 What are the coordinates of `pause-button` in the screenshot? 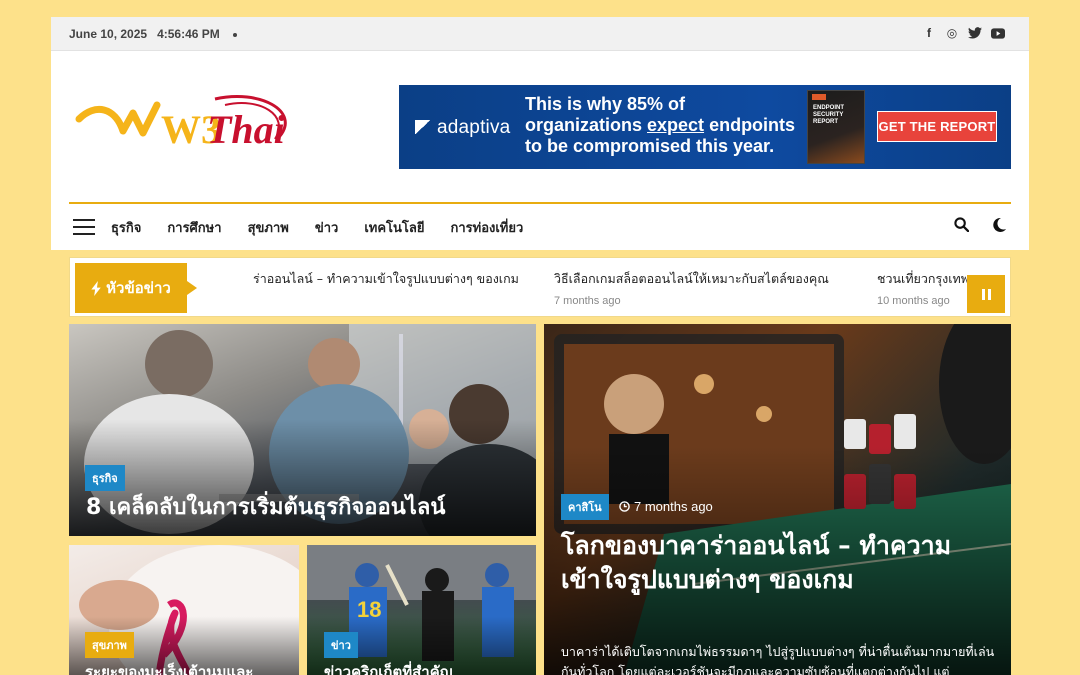 It's located at (986, 294).